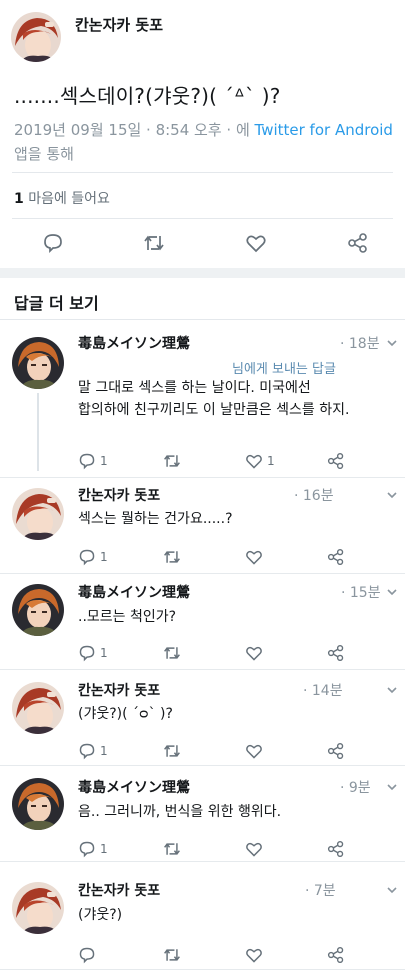  Describe the element at coordinates (202, 273) in the screenshot. I see `section-separator` at that location.